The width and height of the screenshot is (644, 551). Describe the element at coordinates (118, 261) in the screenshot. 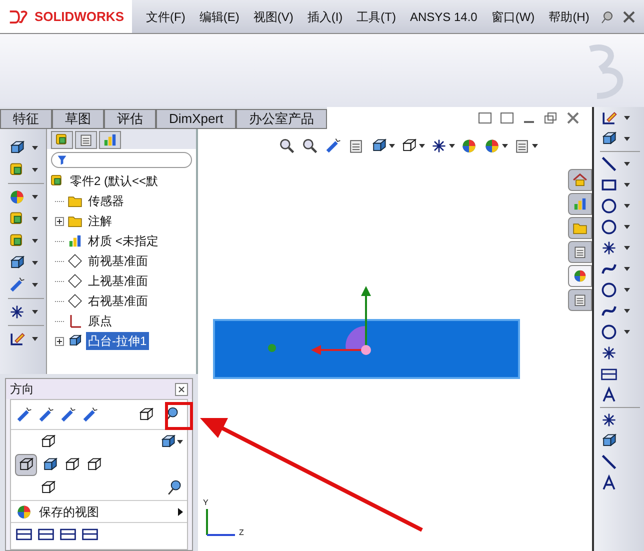

I see `tree-item: 前视基准面` at that location.